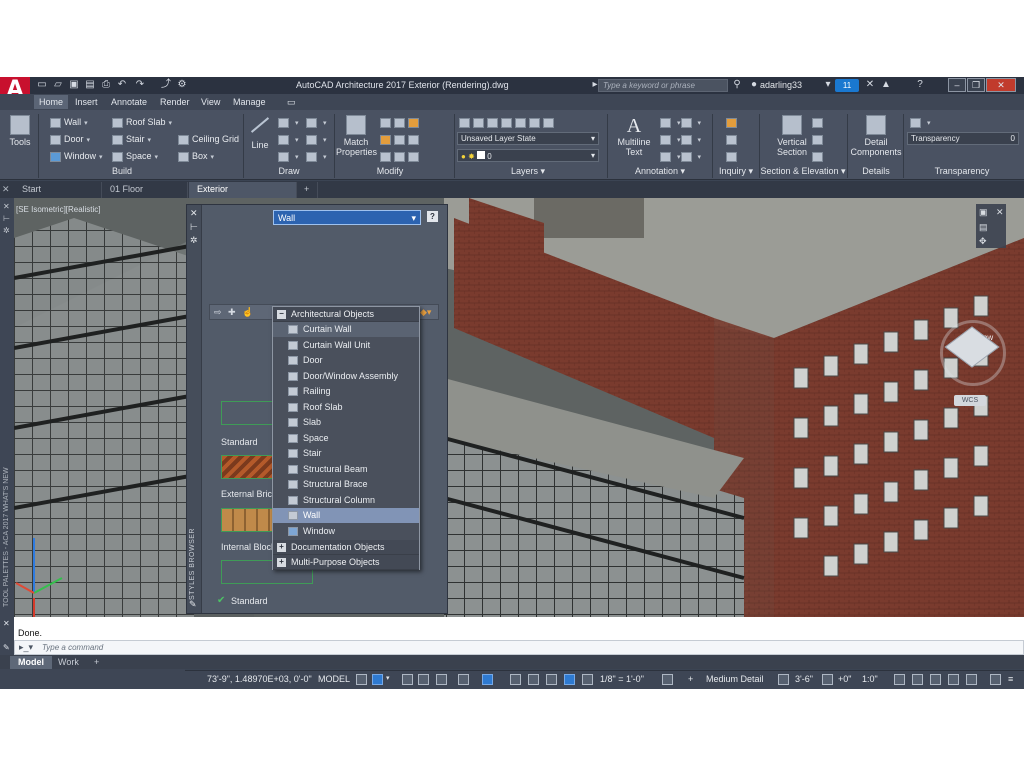 This screenshot has width=1024, height=768. What do you see at coordinates (90, 85) in the screenshot?
I see `saveas-icon: ▤` at bounding box center [90, 85].